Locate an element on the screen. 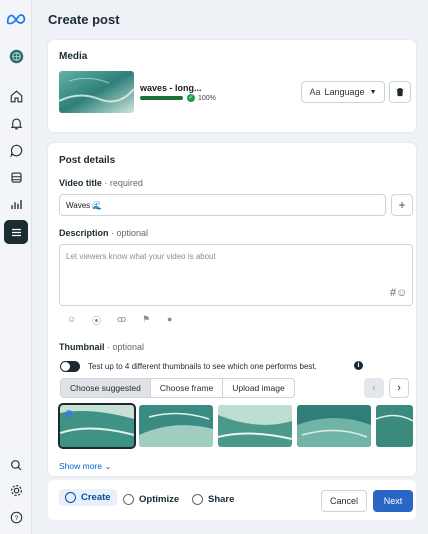 The height and width of the screenshot is (534, 428). step-create: Create is located at coordinates (88, 497).